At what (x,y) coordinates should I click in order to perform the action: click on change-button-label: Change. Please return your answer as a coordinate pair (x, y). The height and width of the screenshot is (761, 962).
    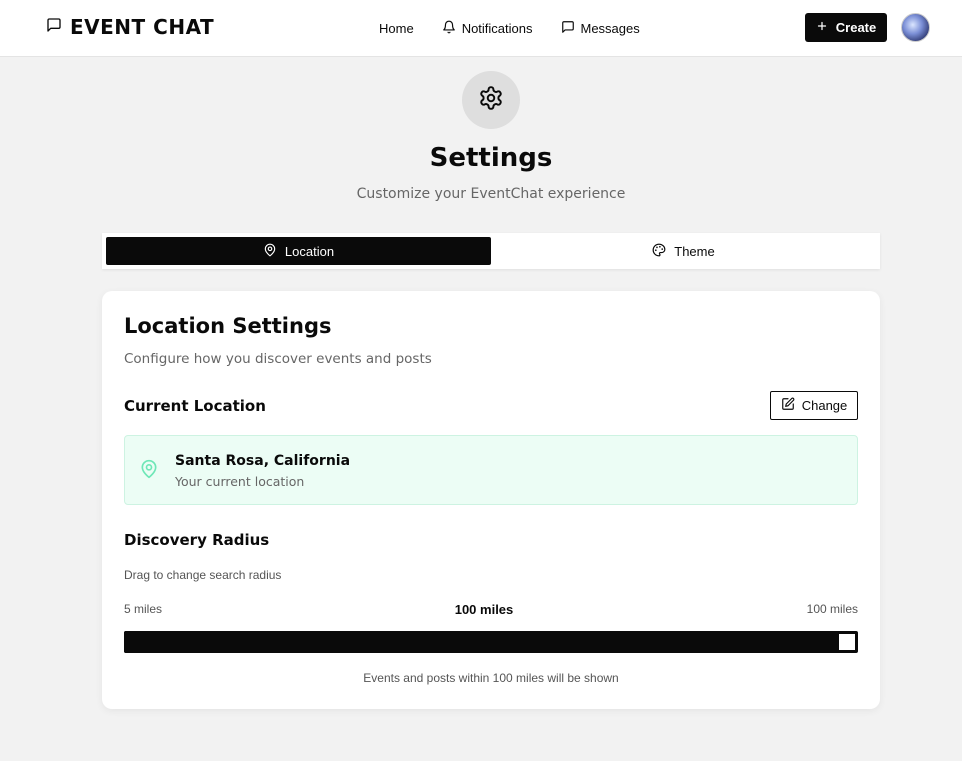
    Looking at the image, I should click on (824, 405).